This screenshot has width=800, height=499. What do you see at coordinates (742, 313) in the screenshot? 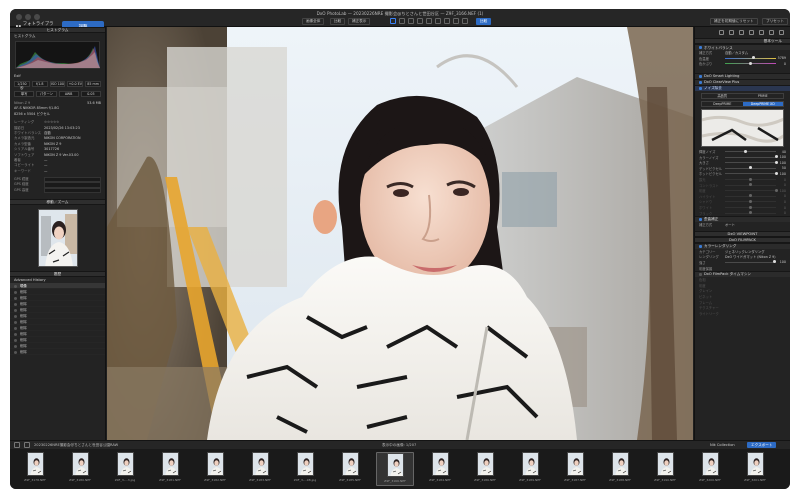
I see `filmpack-item: ライトリーク` at bounding box center [742, 313].